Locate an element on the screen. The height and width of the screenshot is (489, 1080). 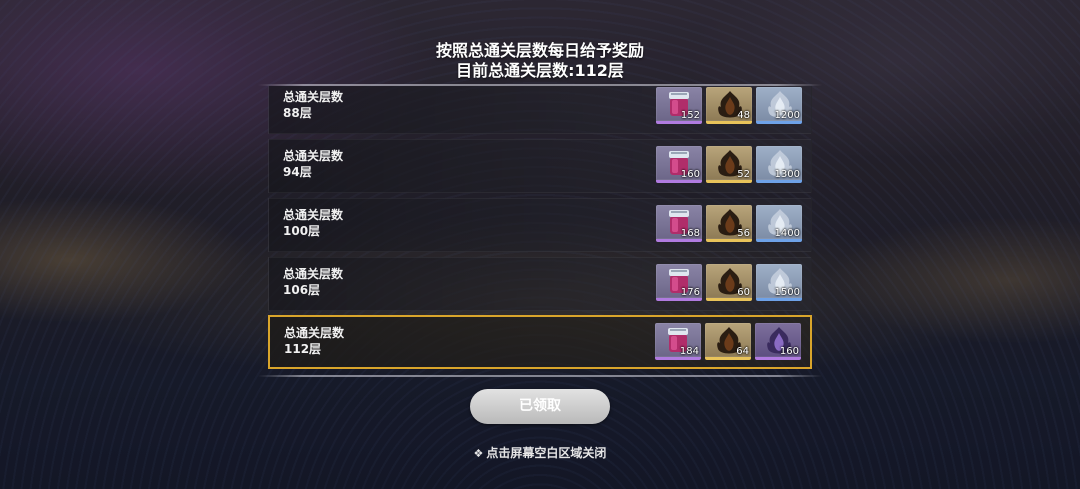
reward-items: 176 60 1500 is located at coordinates (729, 282).